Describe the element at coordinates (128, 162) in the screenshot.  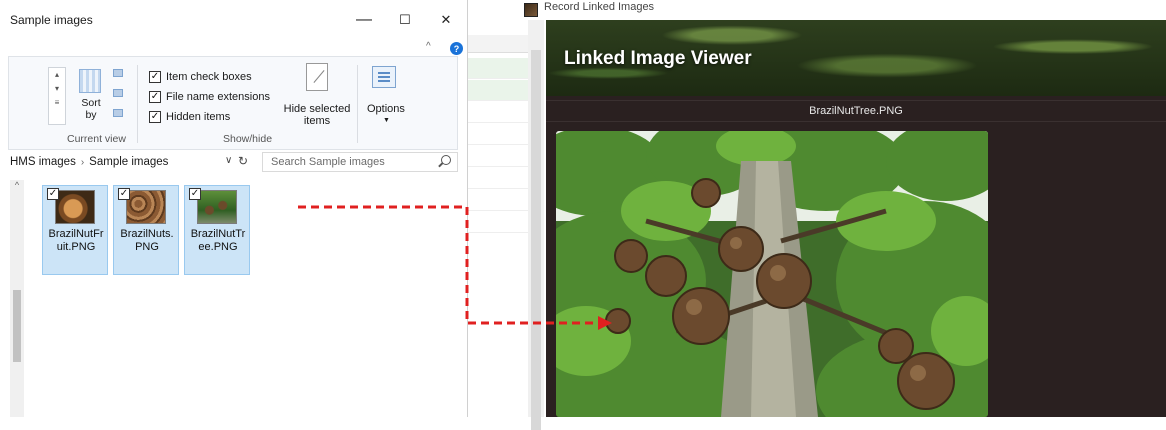
I see `breadcrumb-item-sample-images: Sample images` at that location.